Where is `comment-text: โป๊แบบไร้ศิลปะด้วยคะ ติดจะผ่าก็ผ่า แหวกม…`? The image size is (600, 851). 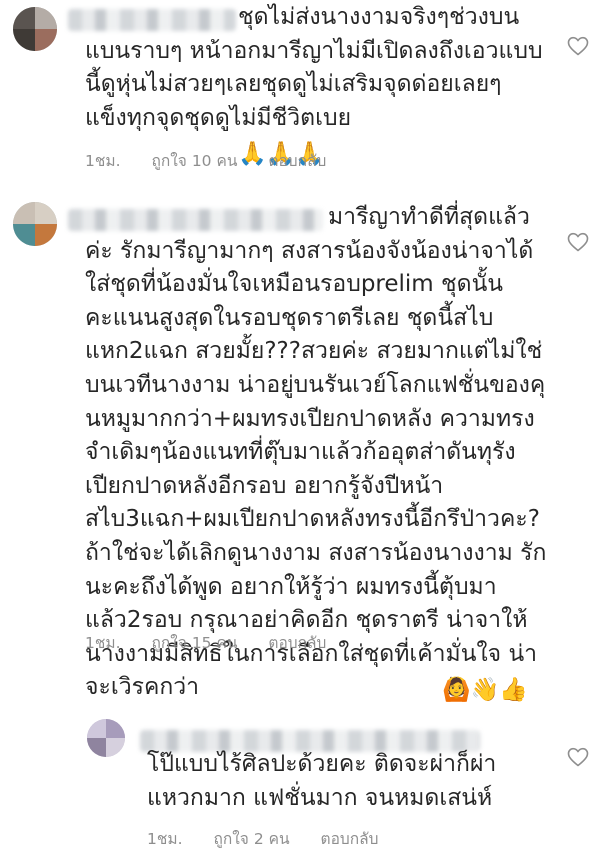
comment-text: โป๊แบบไร้ศิลปะด้วยคะ ติดจะผ่าก็ผ่า แหวกม… is located at coordinates (357, 781).